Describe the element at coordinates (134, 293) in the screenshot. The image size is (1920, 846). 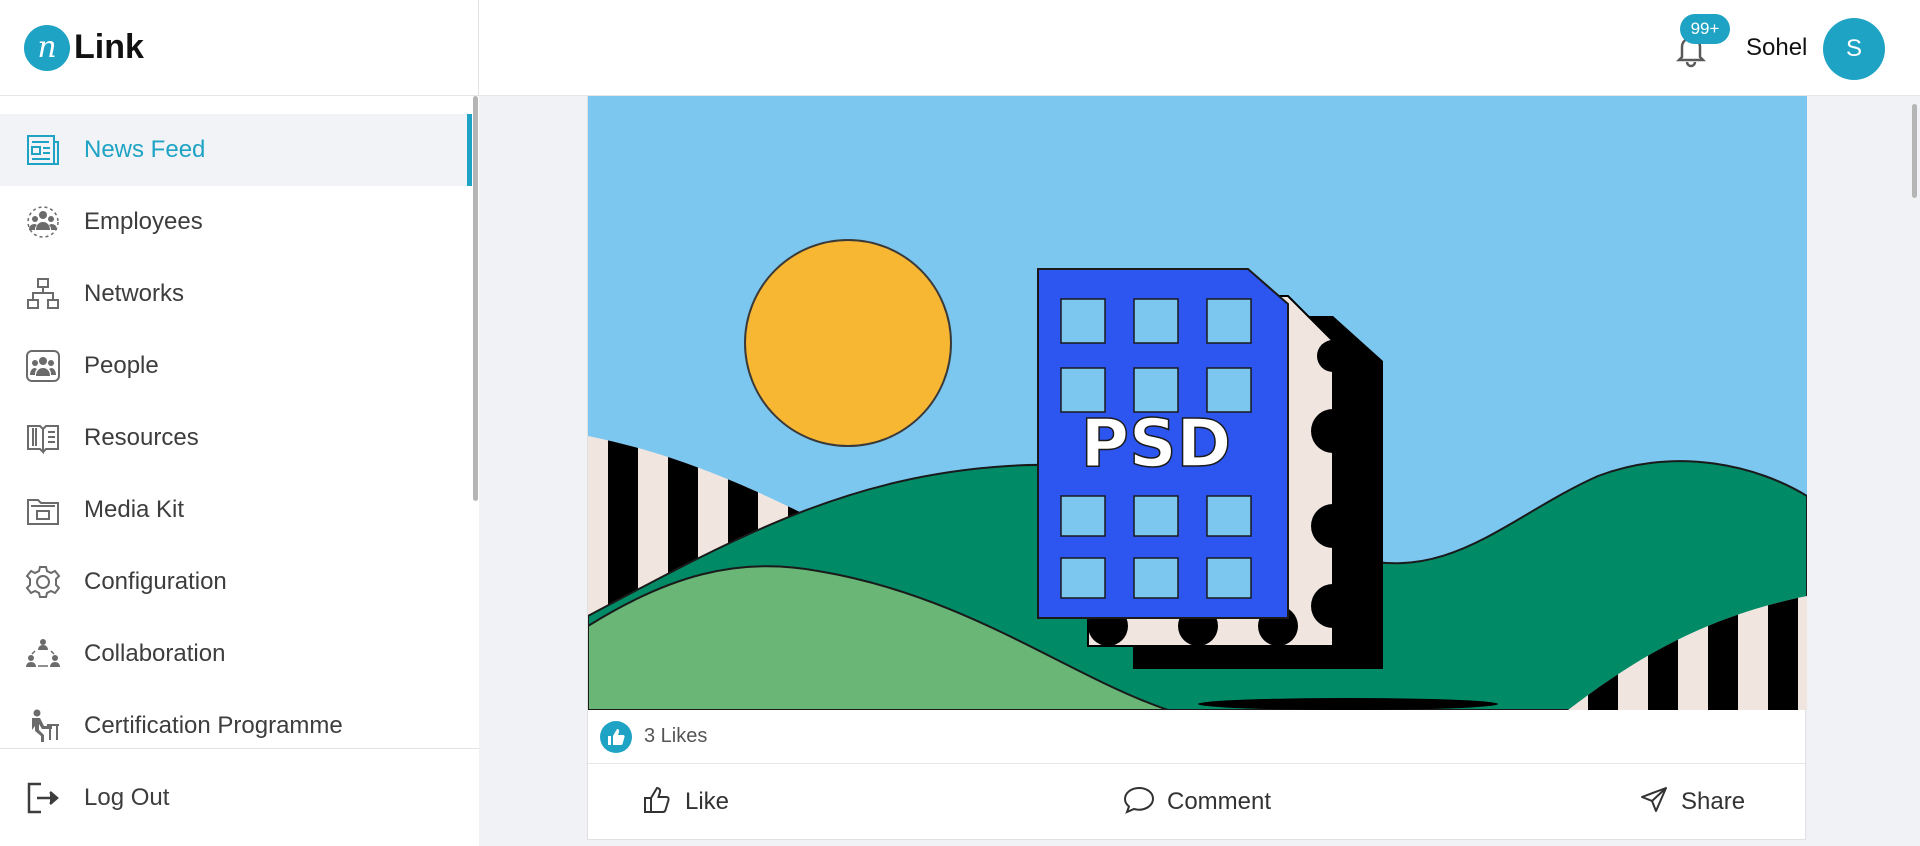
I see `sidebar-item-label: Networks` at that location.